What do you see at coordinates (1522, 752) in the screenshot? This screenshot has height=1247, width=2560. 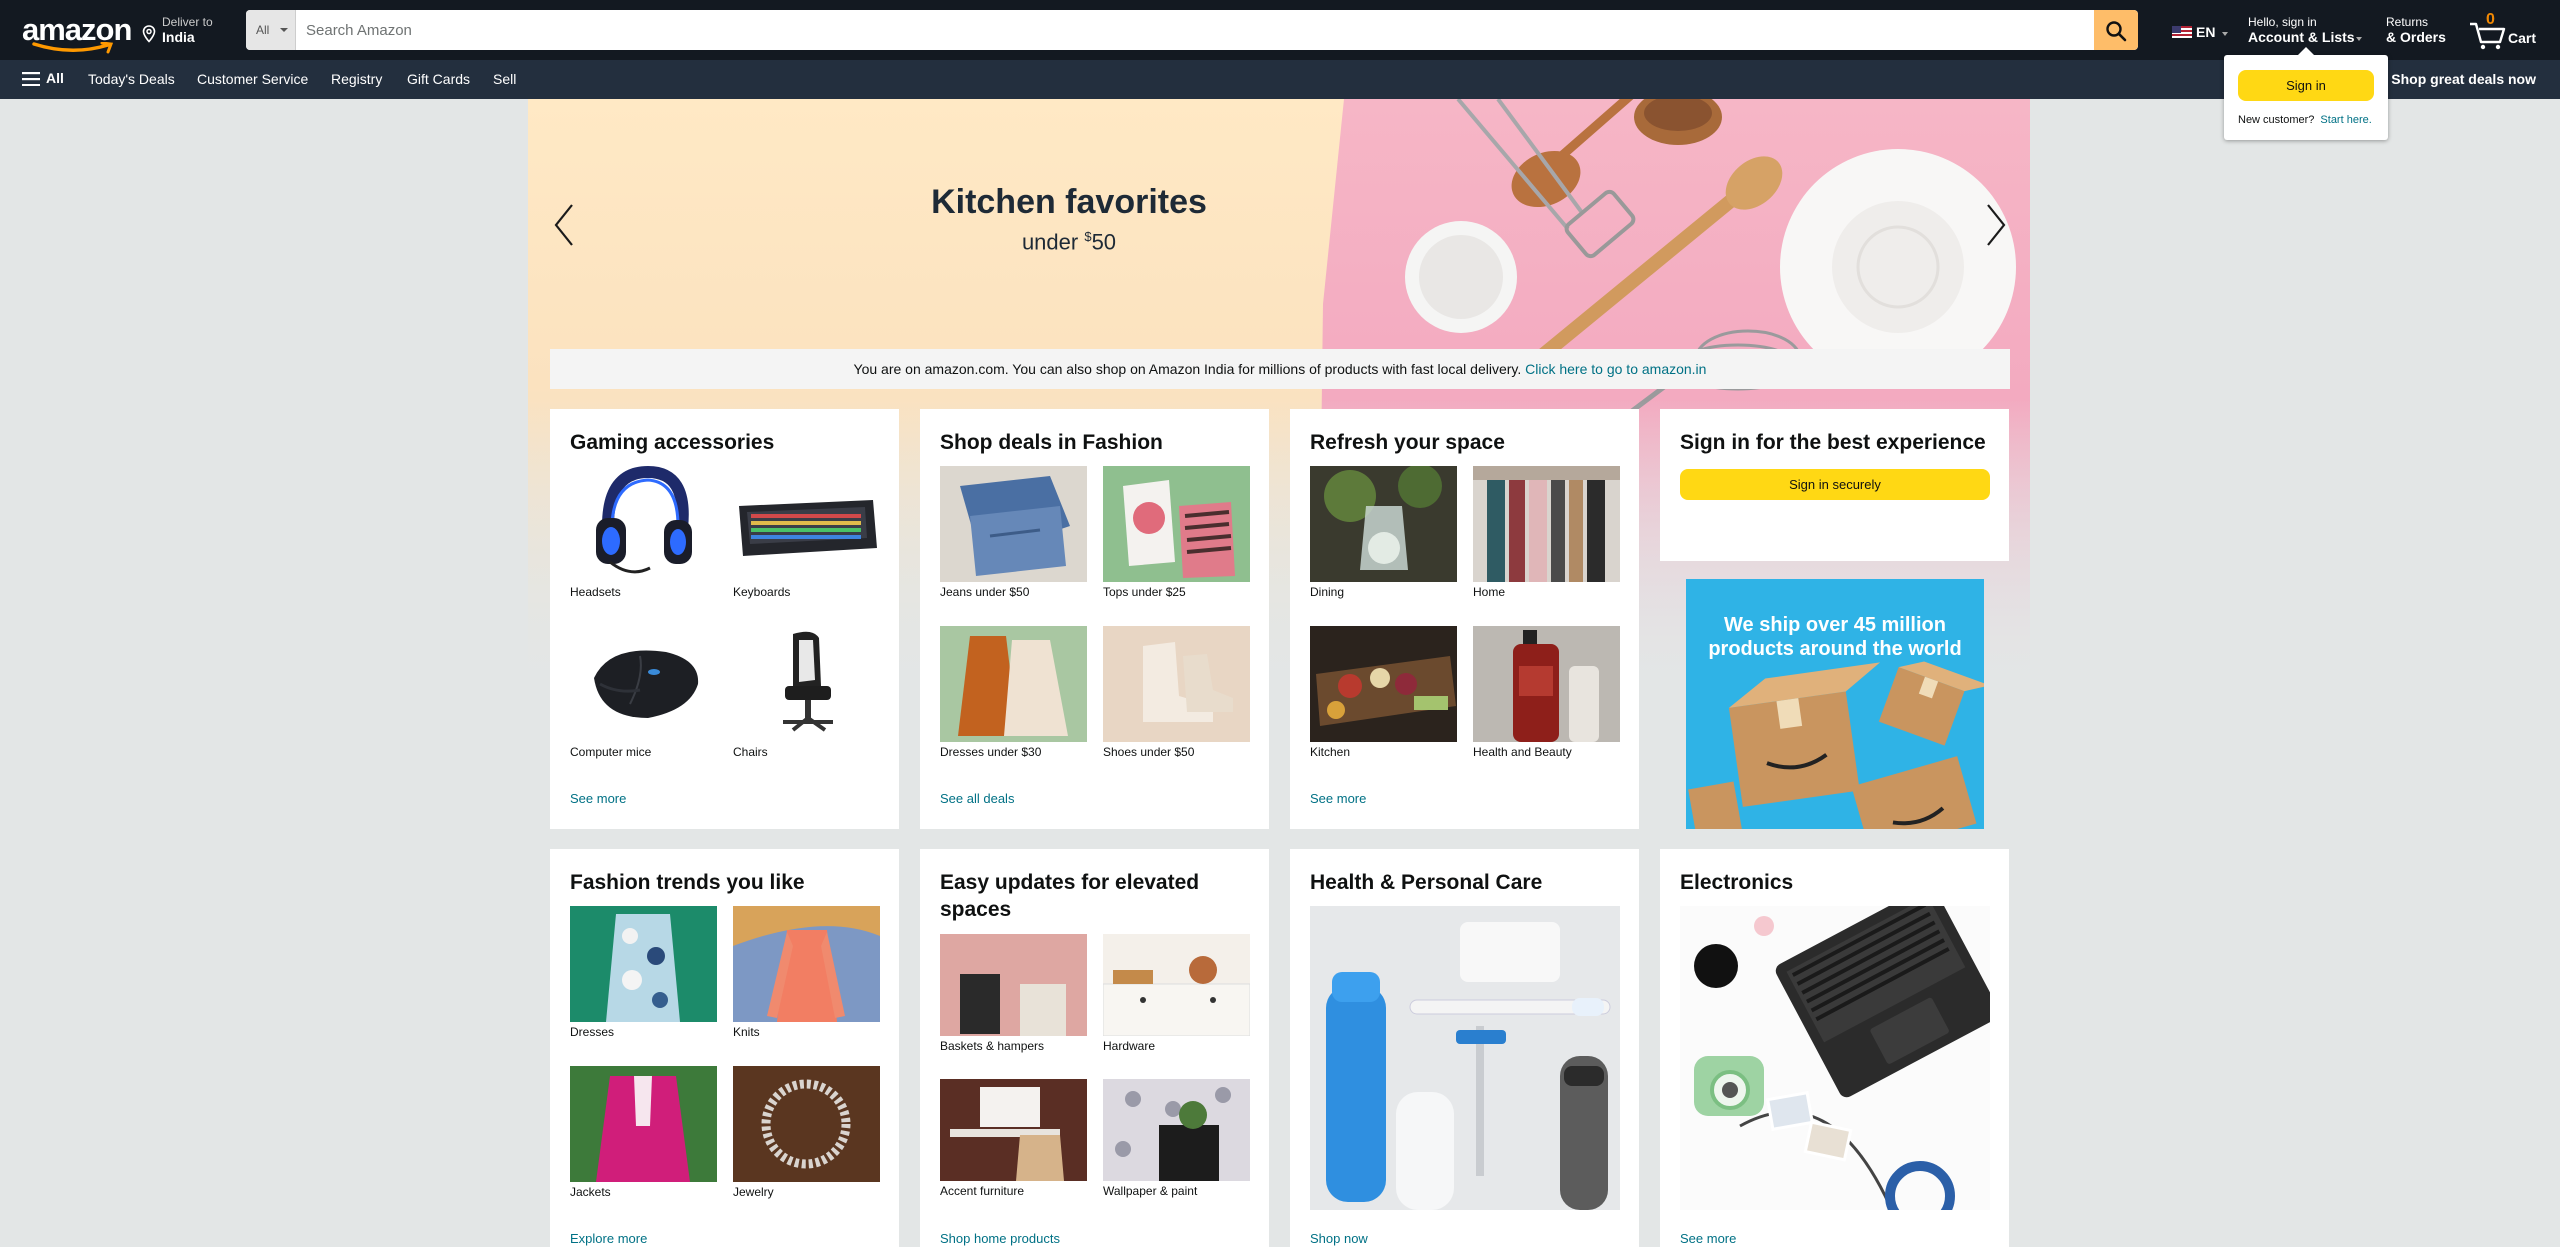 I see `tile-caption: Health and Beauty` at bounding box center [1522, 752].